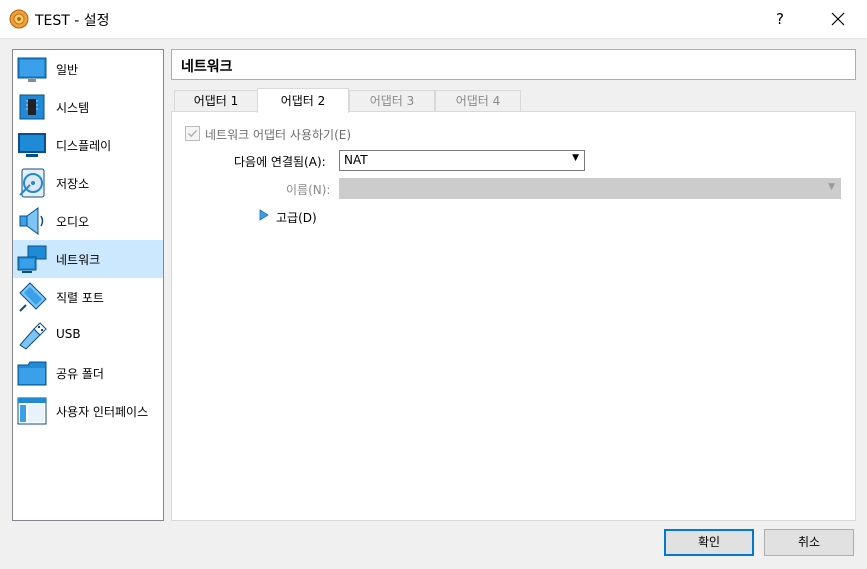  I want to click on storage-icon, so click(32, 183).